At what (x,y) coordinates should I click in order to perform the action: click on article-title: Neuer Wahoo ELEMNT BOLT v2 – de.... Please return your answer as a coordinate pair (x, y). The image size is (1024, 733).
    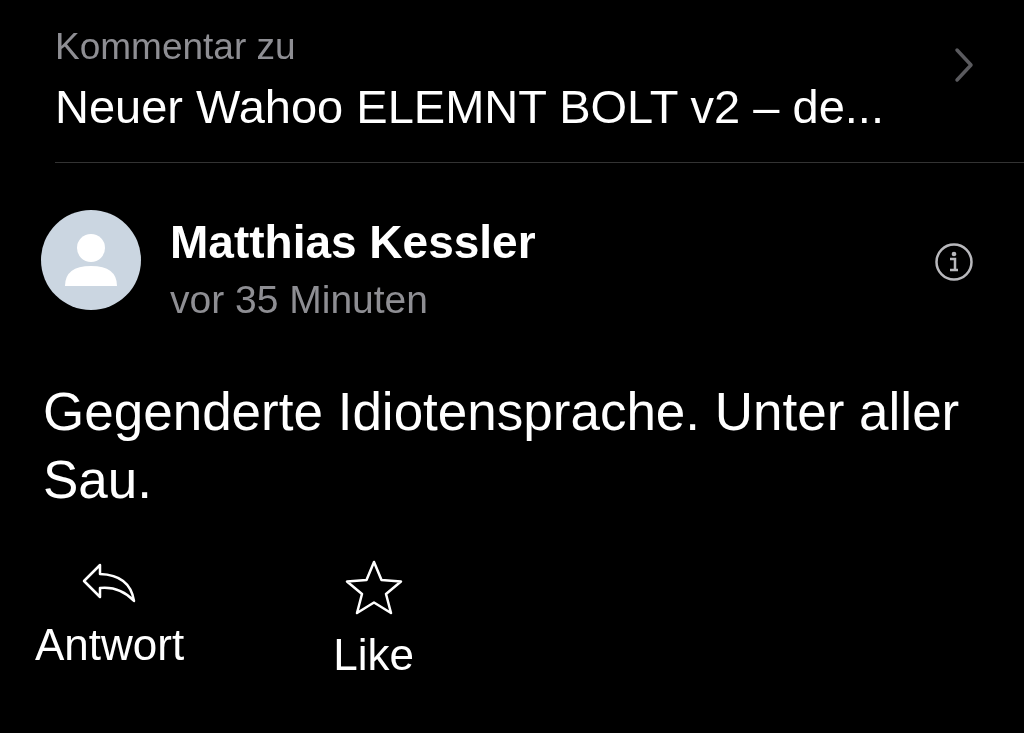
    Looking at the image, I should click on (504, 107).